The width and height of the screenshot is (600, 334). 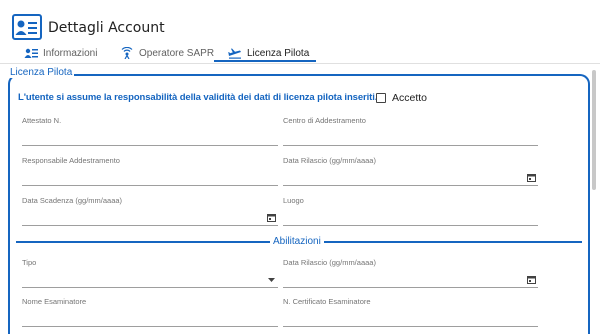 What do you see at coordinates (271, 279) in the screenshot?
I see `dropdown-arrow-icon` at bounding box center [271, 279].